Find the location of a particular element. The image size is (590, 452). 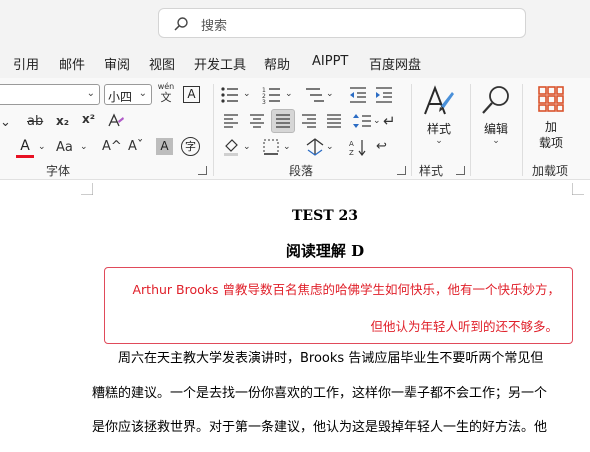

magnifier-icon is located at coordinates (495, 100).